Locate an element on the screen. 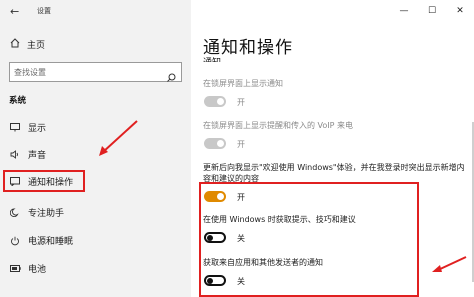 Image resolution: width=474 pixels, height=297 pixels. sidebar-item-battery: 电池 is located at coordinates (27, 268).